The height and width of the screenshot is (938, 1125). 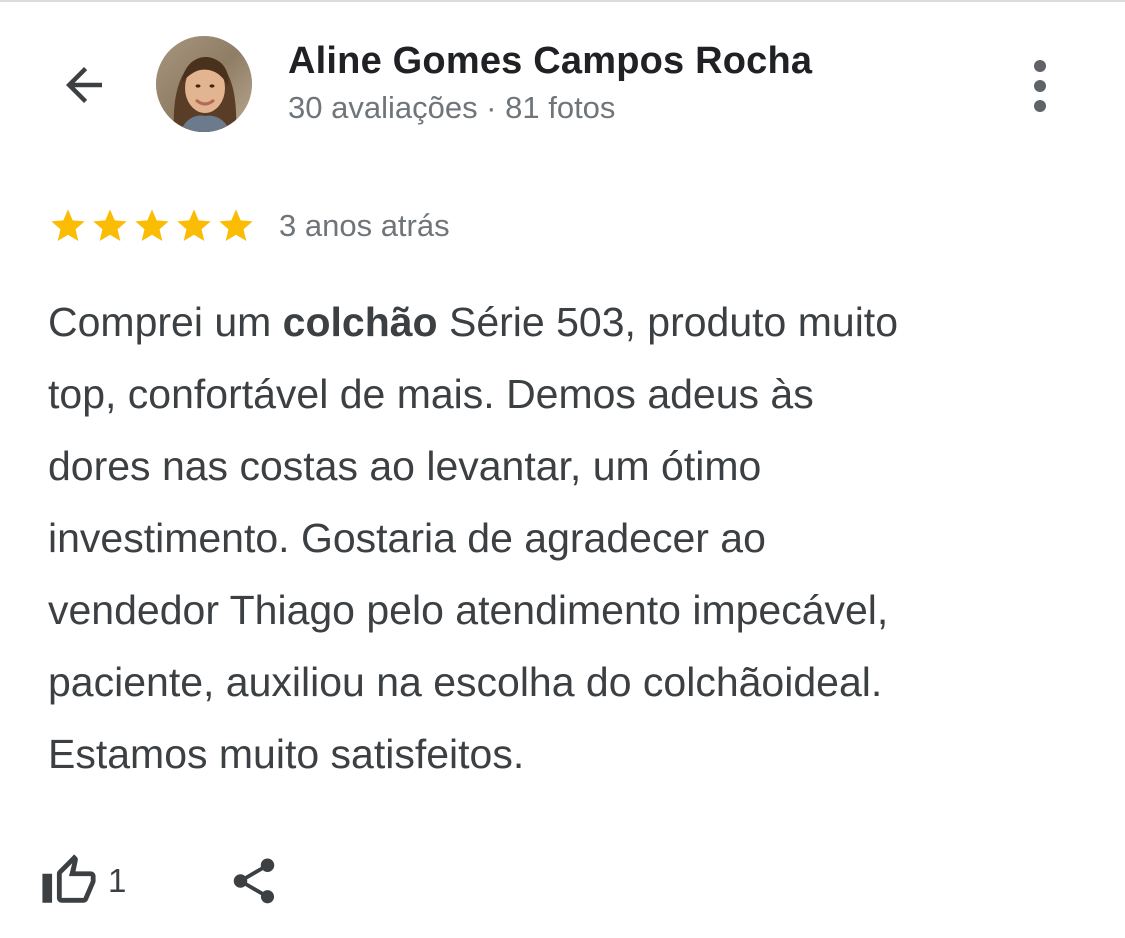 I want to click on more-vert-icon, so click(x=1040, y=86).